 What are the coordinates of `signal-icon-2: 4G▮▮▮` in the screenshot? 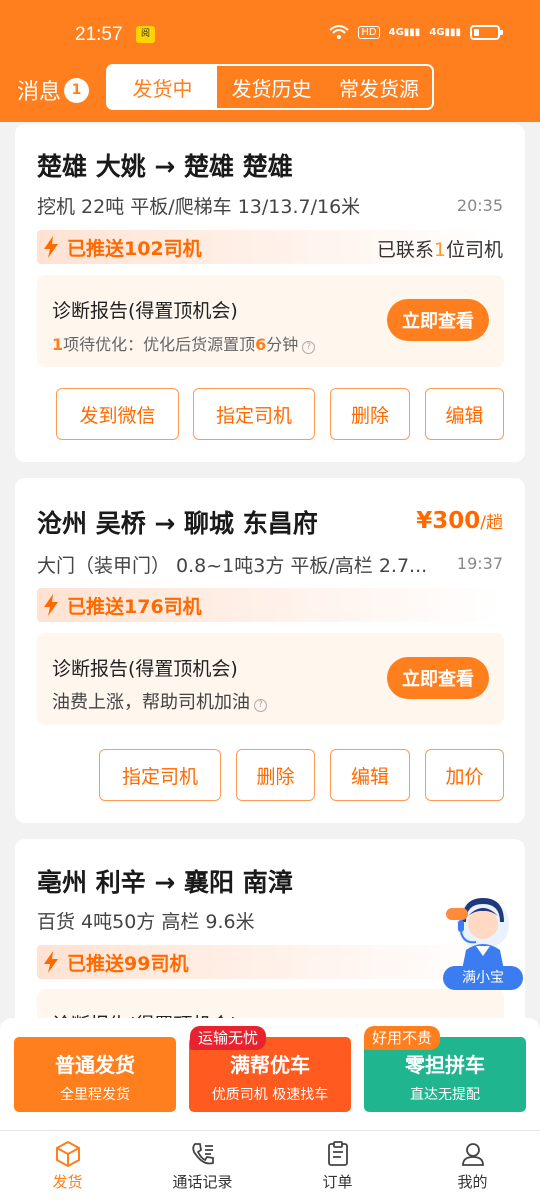 It's located at (445, 32).